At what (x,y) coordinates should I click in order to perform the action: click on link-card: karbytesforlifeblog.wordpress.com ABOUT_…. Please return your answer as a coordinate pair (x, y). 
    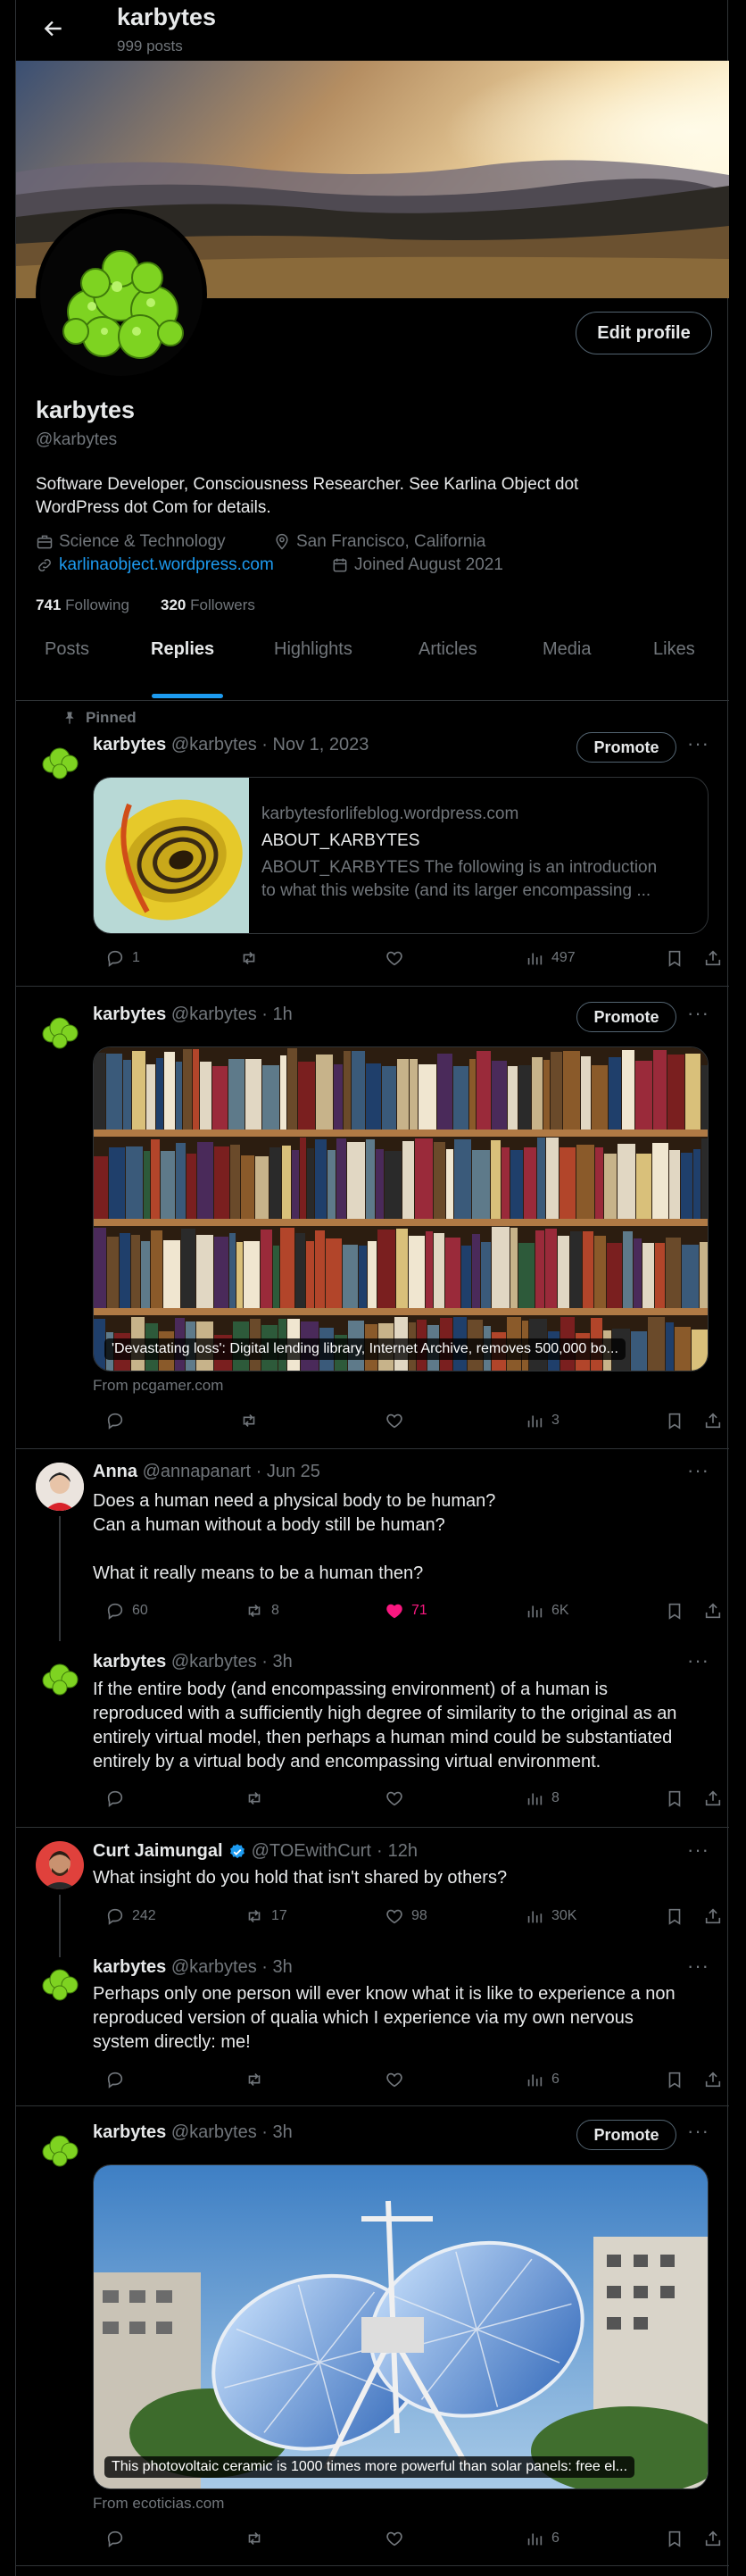
    Looking at the image, I should click on (401, 855).